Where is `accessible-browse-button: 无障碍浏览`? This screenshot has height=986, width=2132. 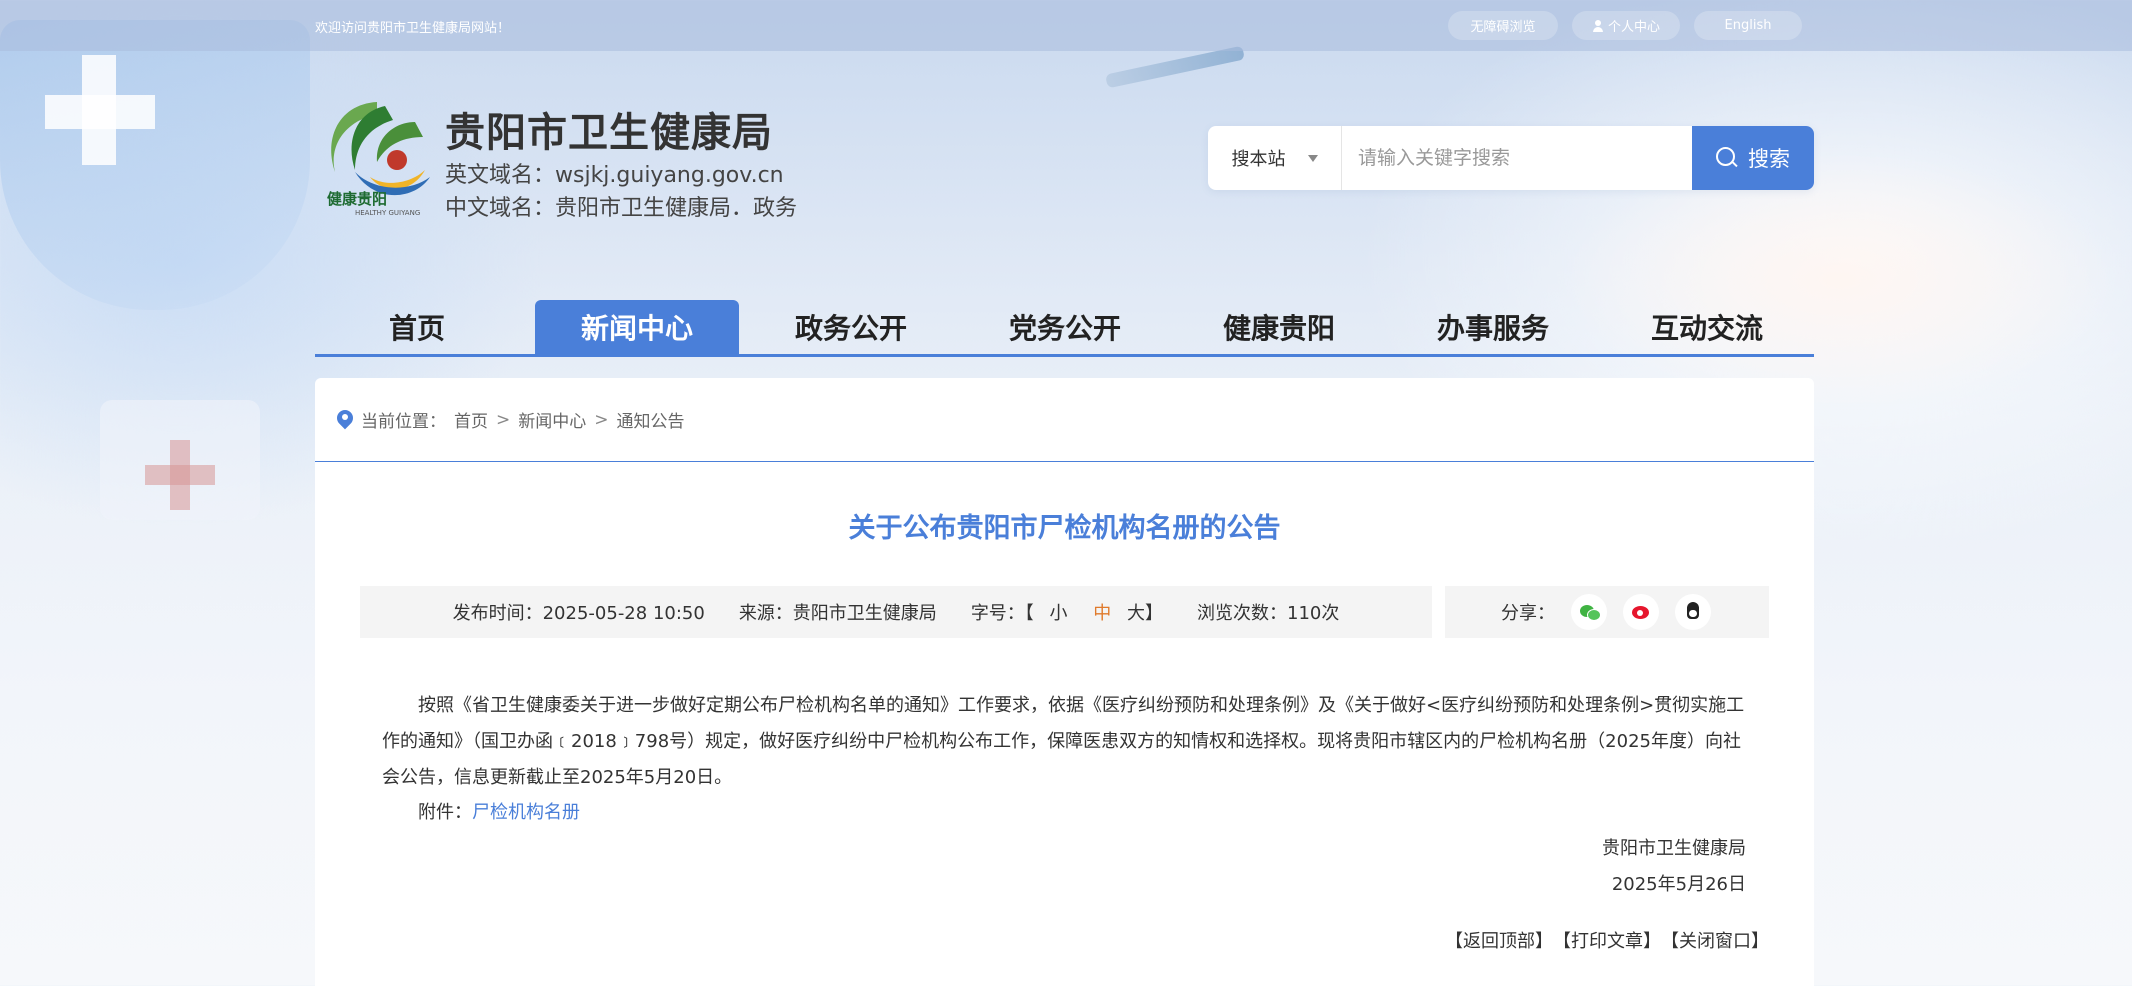 accessible-browse-button: 无障碍浏览 is located at coordinates (1503, 25).